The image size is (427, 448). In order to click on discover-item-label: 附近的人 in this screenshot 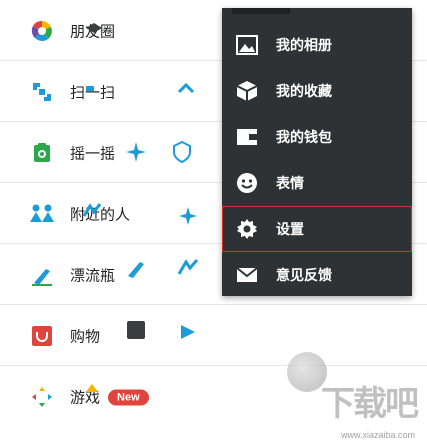, I will do `click(100, 214)`.